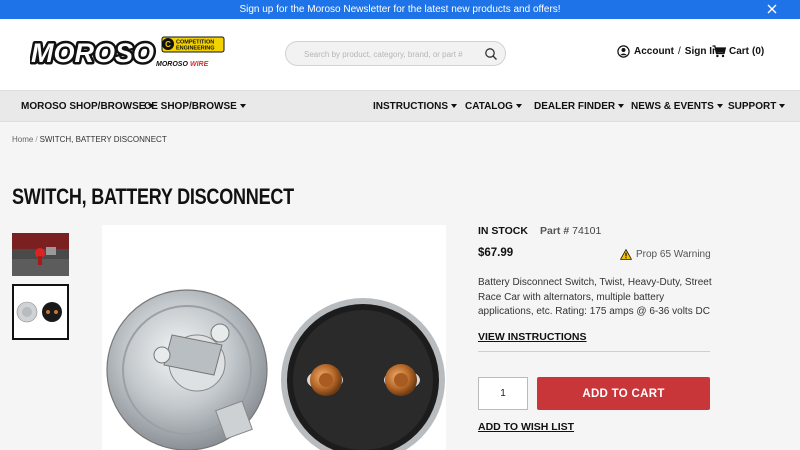 The image size is (800, 450). What do you see at coordinates (22, 139) in the screenshot?
I see `breadcrumb-home: Home` at bounding box center [22, 139].